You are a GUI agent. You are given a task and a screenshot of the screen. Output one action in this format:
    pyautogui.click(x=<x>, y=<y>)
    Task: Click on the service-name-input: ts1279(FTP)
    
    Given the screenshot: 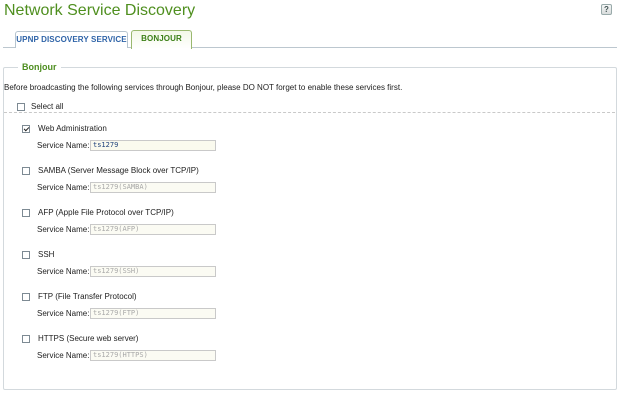 What is the action you would take?
    pyautogui.click(x=153, y=313)
    